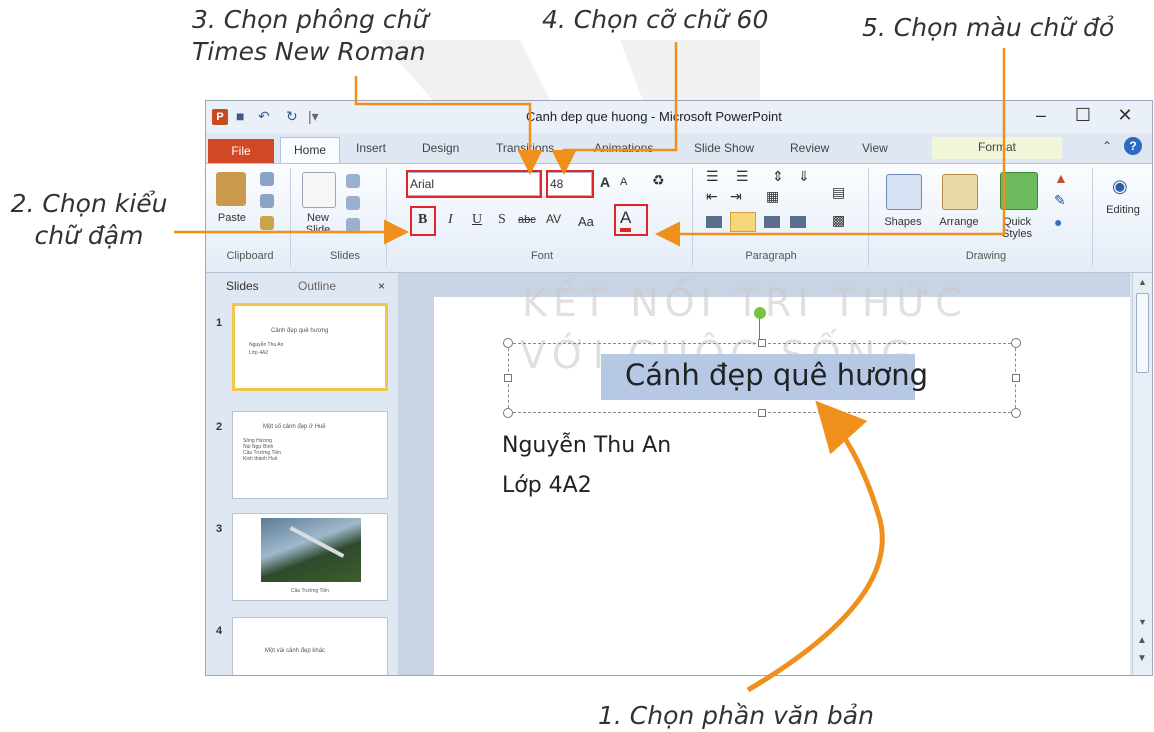 This screenshot has height=732, width=1154. What do you see at coordinates (353, 203) in the screenshot?
I see `reset-icon` at bounding box center [353, 203].